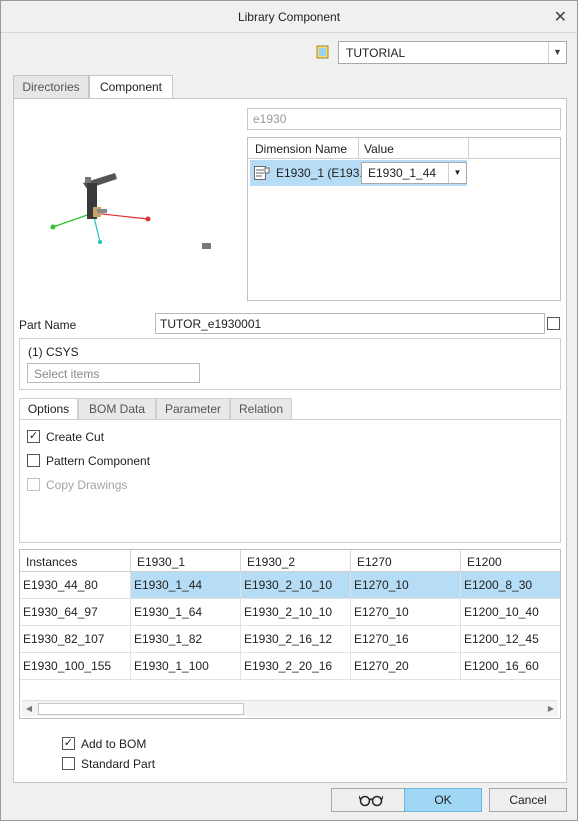 This screenshot has width=578, height=821. Describe the element at coordinates (510, 585) in the screenshot. I see `table-cell: E1200_8_30` at that location.